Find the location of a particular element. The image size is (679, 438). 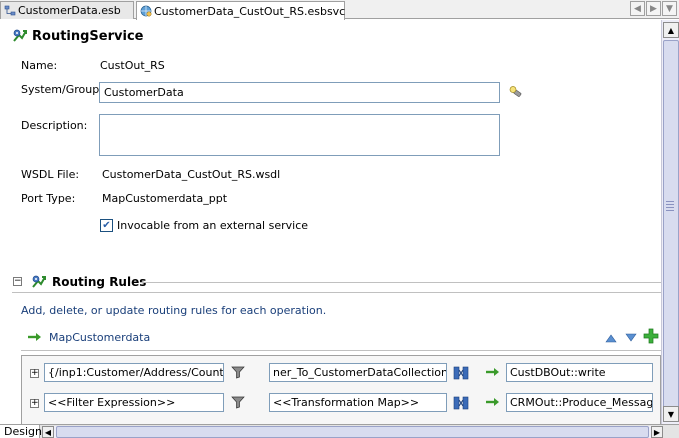

tab-label: CustomerData.esb is located at coordinates (69, 10).